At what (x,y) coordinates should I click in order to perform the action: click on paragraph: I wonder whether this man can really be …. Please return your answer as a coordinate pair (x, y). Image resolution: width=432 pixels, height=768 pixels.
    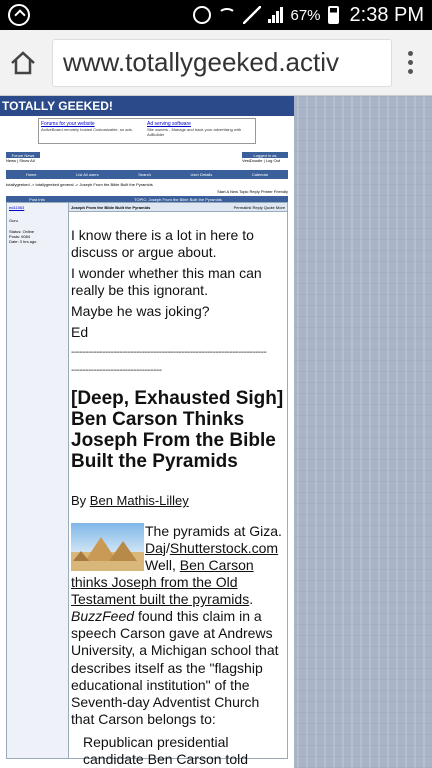
    Looking at the image, I should click on (166, 282).